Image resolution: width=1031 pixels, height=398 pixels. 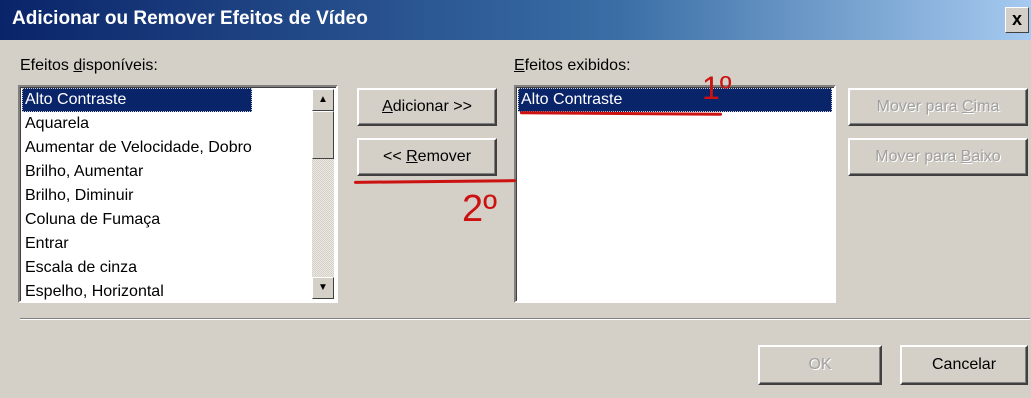 I want to click on list-item: Espelho, Horizontal, so click(x=137, y=290).